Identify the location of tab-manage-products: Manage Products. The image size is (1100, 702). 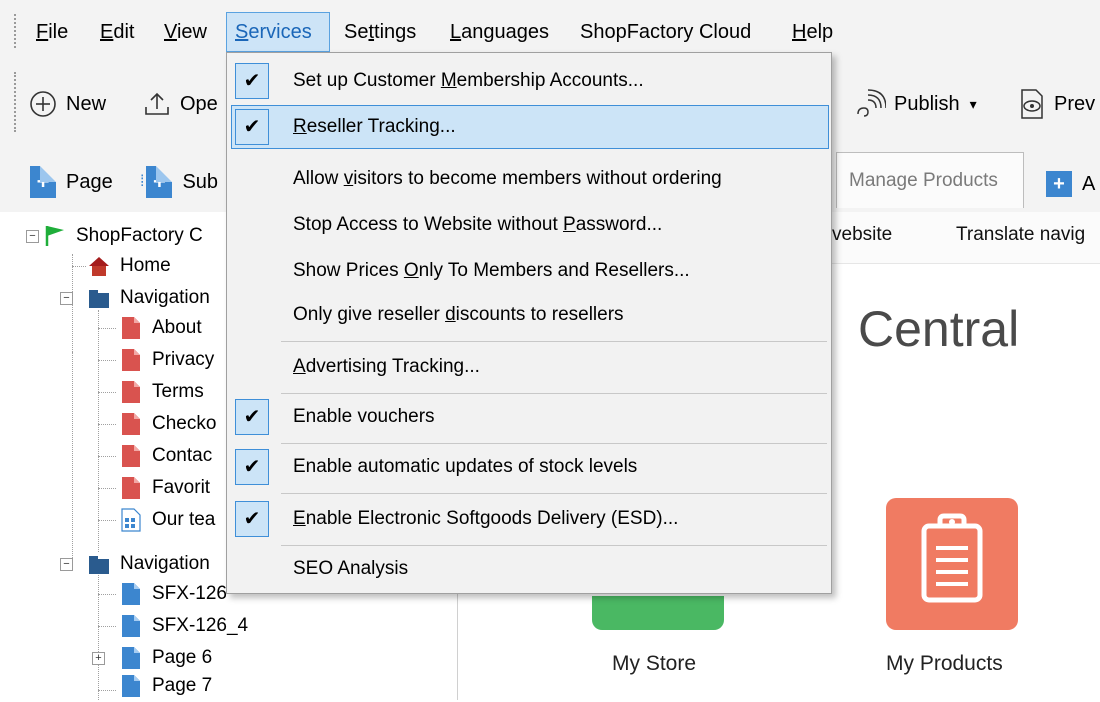
(930, 180).